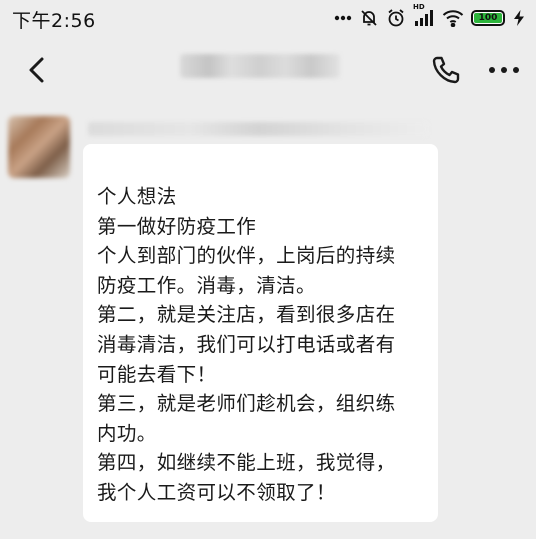 The width and height of the screenshot is (536, 539). What do you see at coordinates (54, 21) in the screenshot?
I see `status-time: 下午2:56` at bounding box center [54, 21].